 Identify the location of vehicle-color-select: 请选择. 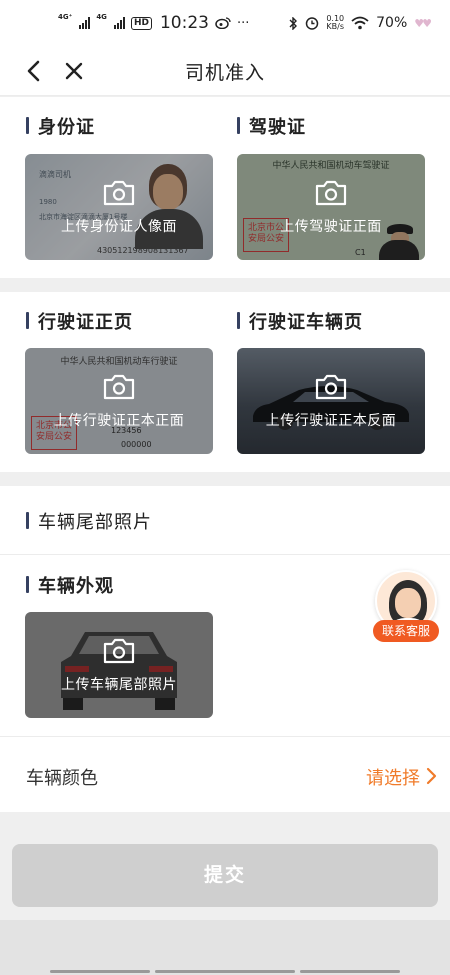
(393, 777).